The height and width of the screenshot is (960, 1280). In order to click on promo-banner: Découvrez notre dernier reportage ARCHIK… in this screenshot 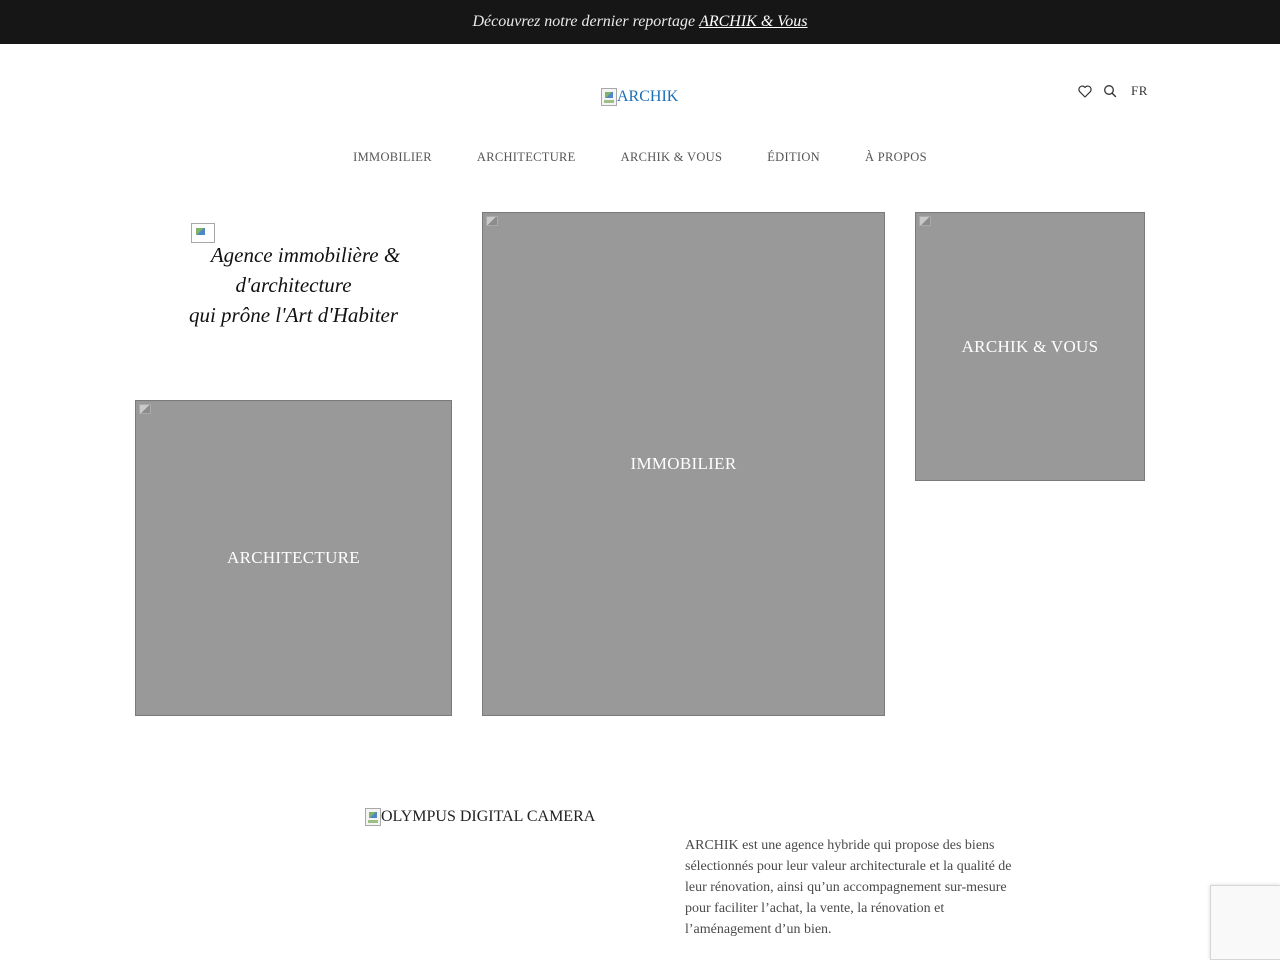, I will do `click(640, 22)`.